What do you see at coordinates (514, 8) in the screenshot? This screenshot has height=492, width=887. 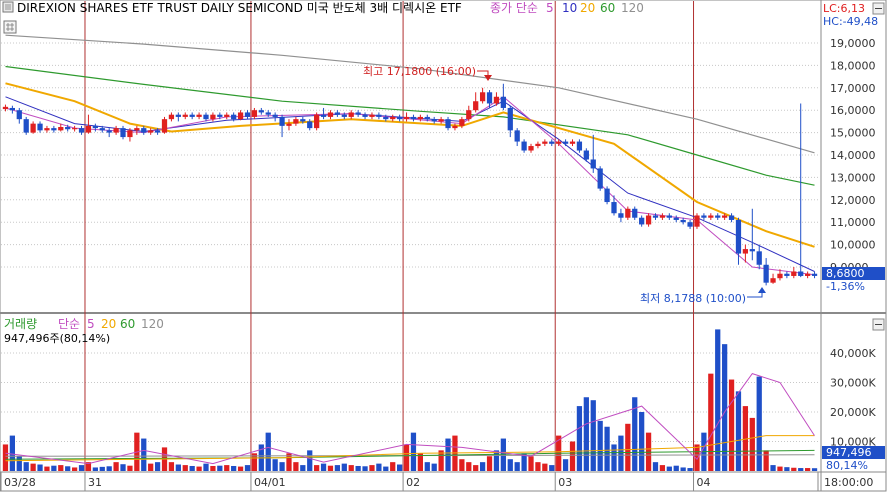 I see `ma-legend-label: 종가 단순` at bounding box center [514, 8].